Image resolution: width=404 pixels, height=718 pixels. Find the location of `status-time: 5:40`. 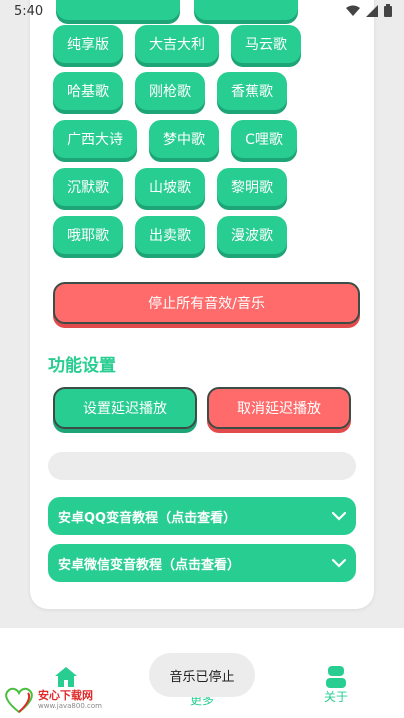

status-time: 5:40 is located at coordinates (29, 11).